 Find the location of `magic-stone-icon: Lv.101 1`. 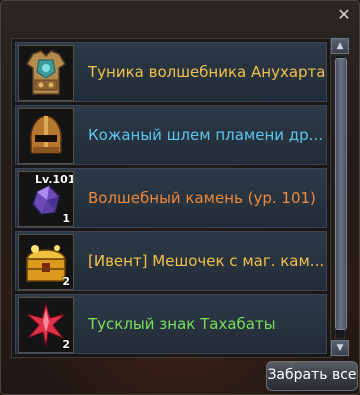

magic-stone-icon: Lv.101 1 is located at coordinates (46, 199).